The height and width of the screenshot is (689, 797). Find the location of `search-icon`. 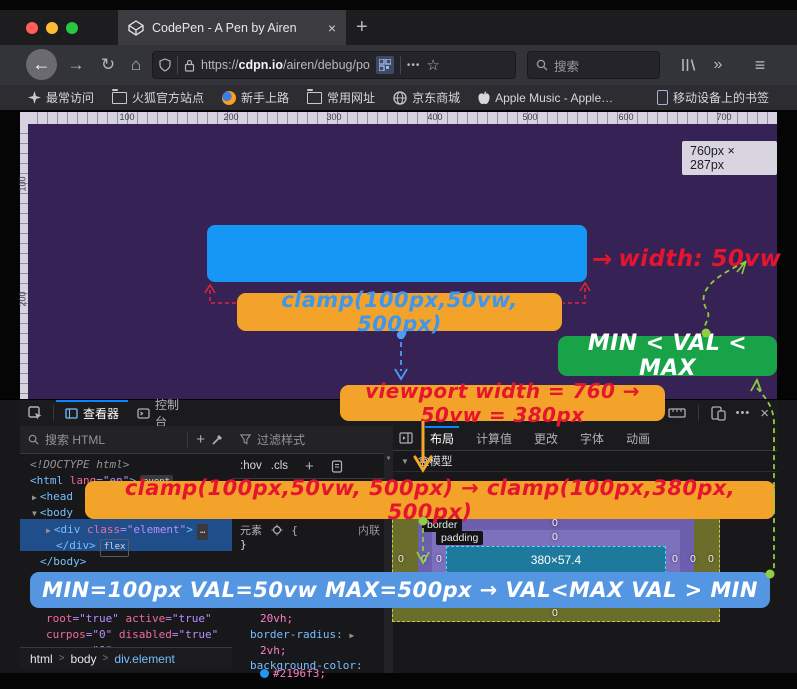

search-icon is located at coordinates (33, 439).